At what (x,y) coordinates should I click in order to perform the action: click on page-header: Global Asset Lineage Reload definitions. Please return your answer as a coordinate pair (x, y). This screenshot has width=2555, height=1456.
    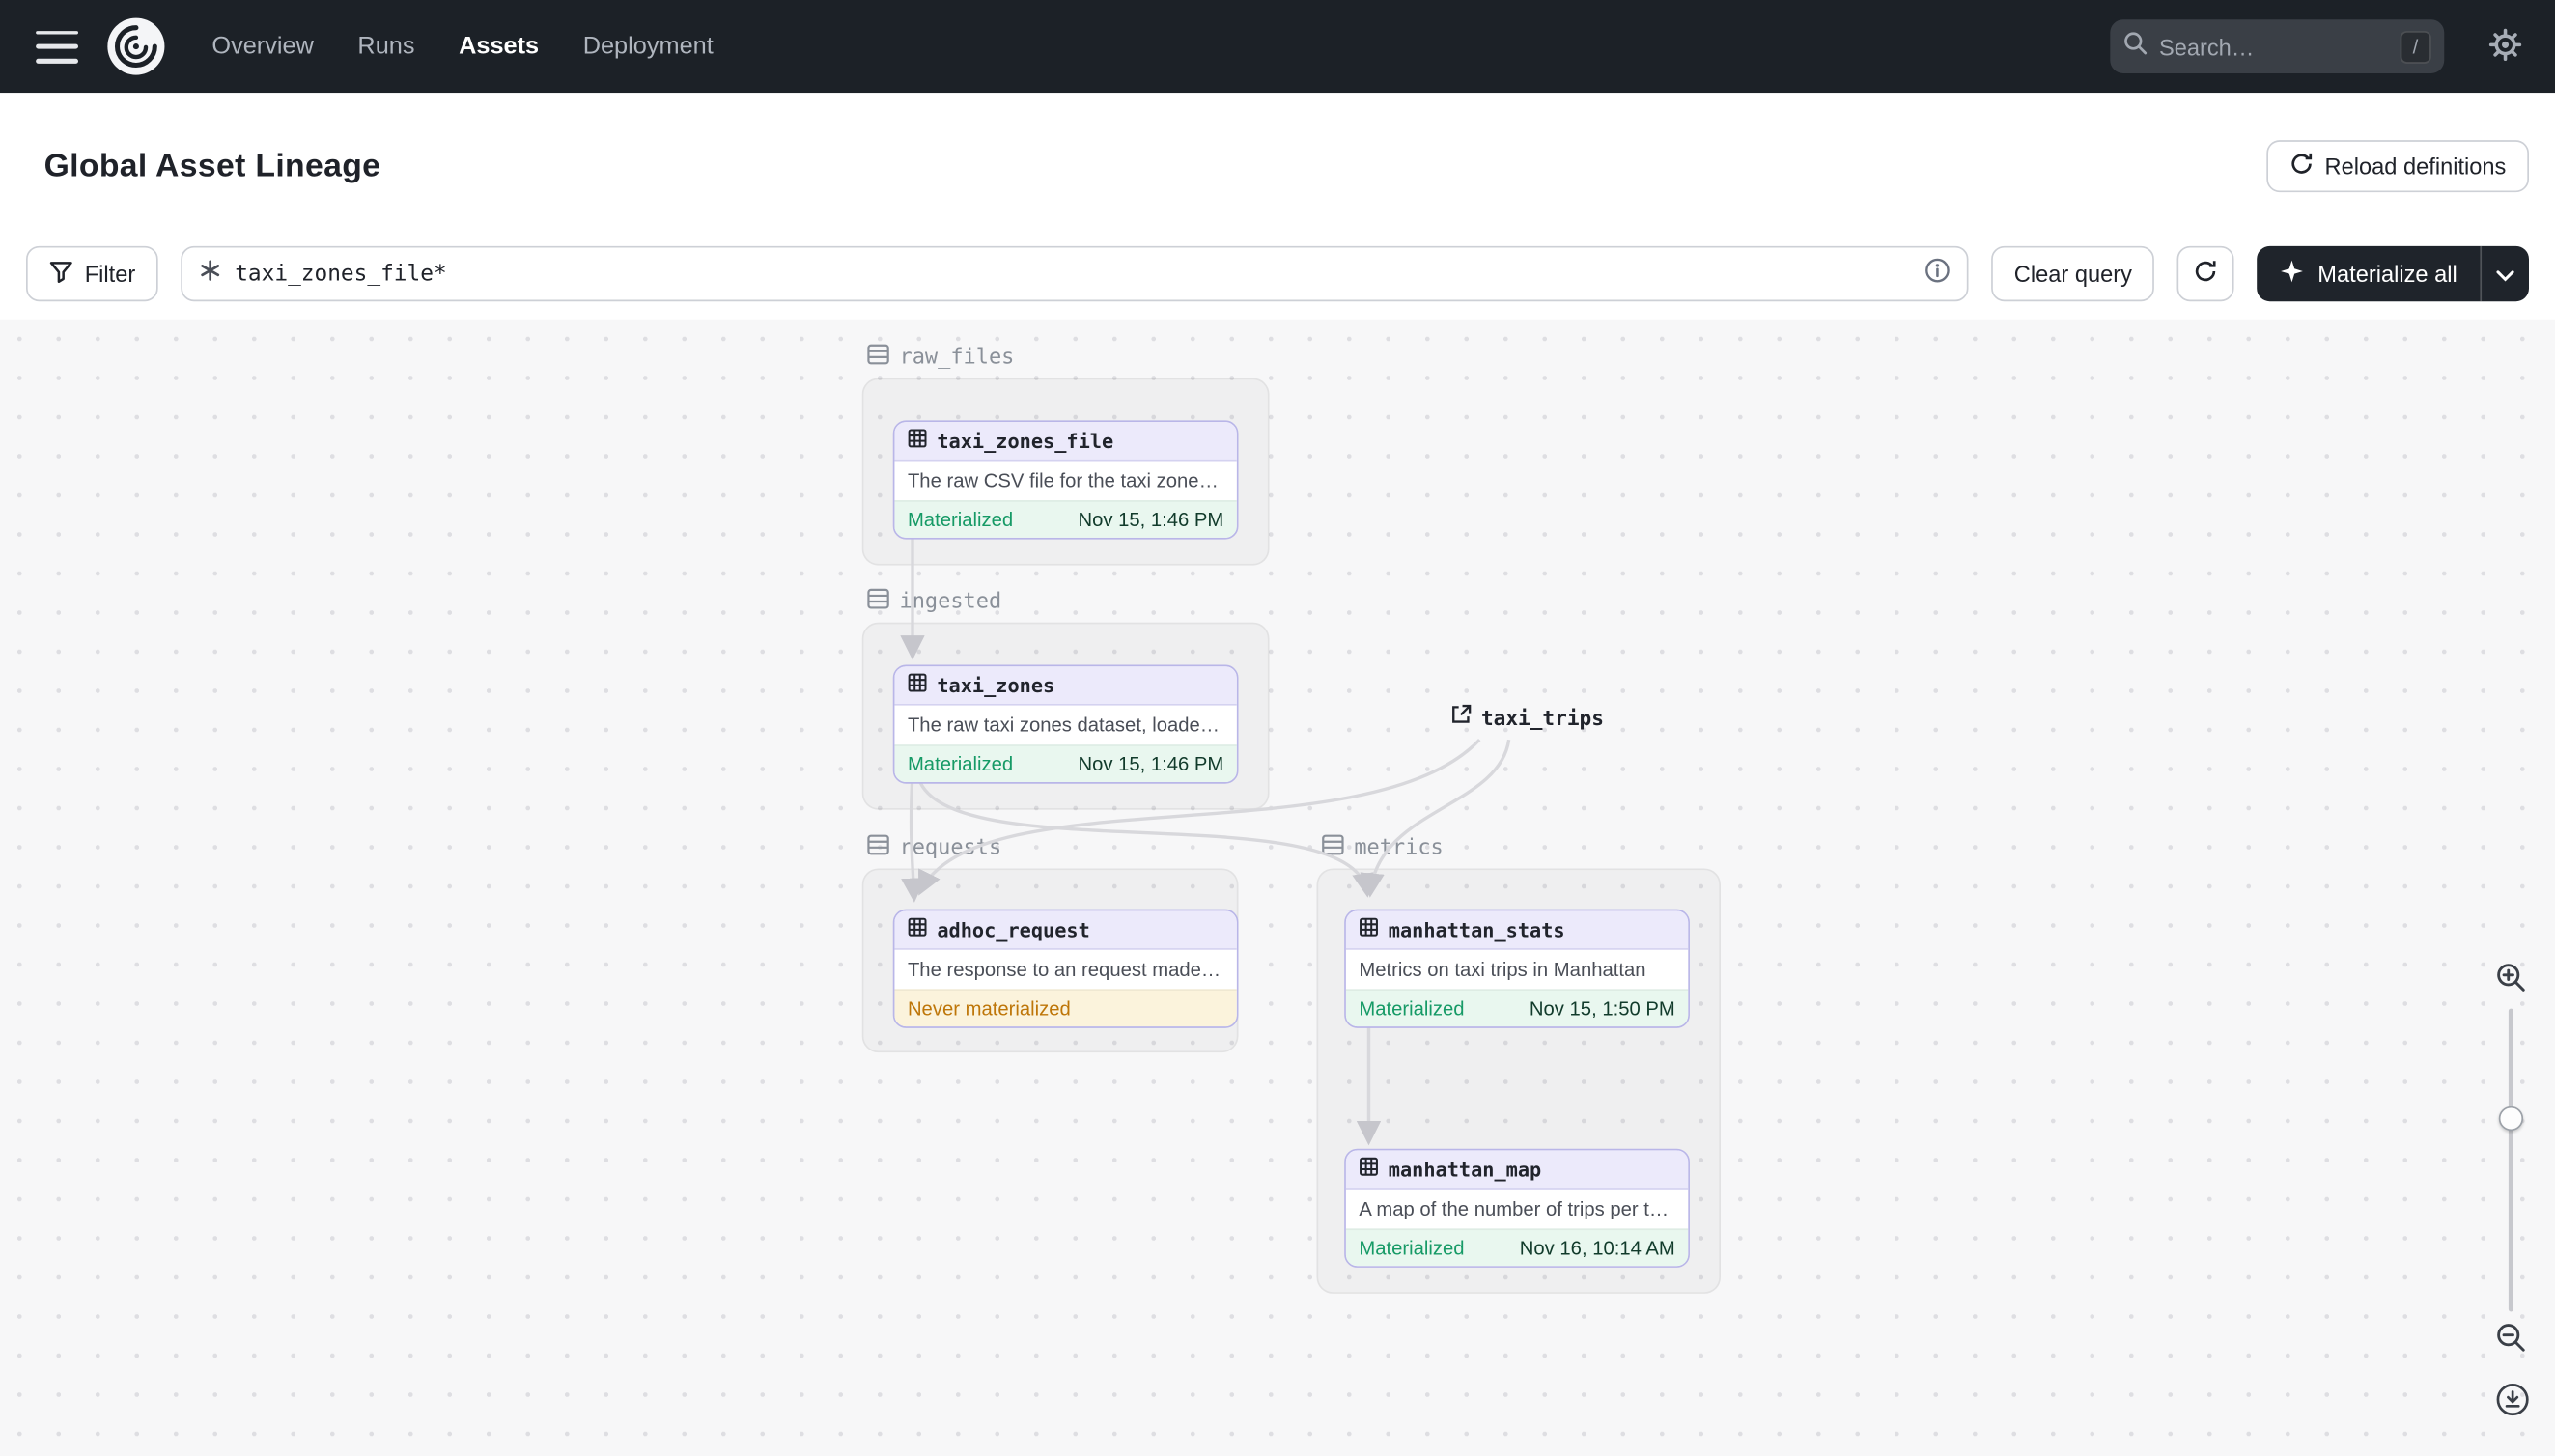
    Looking at the image, I should click on (1277, 167).